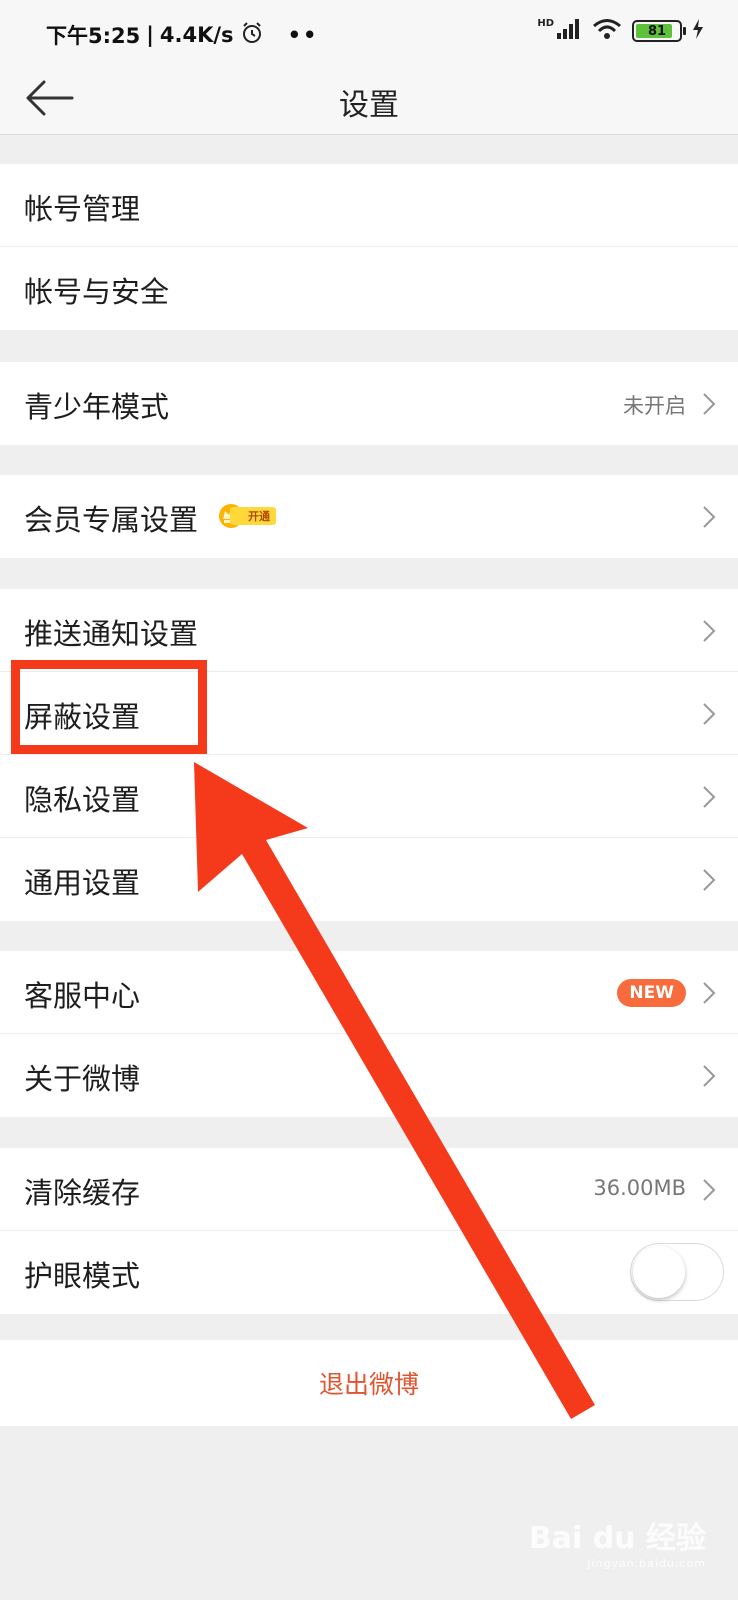 This screenshot has height=1600, width=738. I want to click on baidu-watermark: Bai du 经验 jingyan.baidu.com, so click(617, 1541).